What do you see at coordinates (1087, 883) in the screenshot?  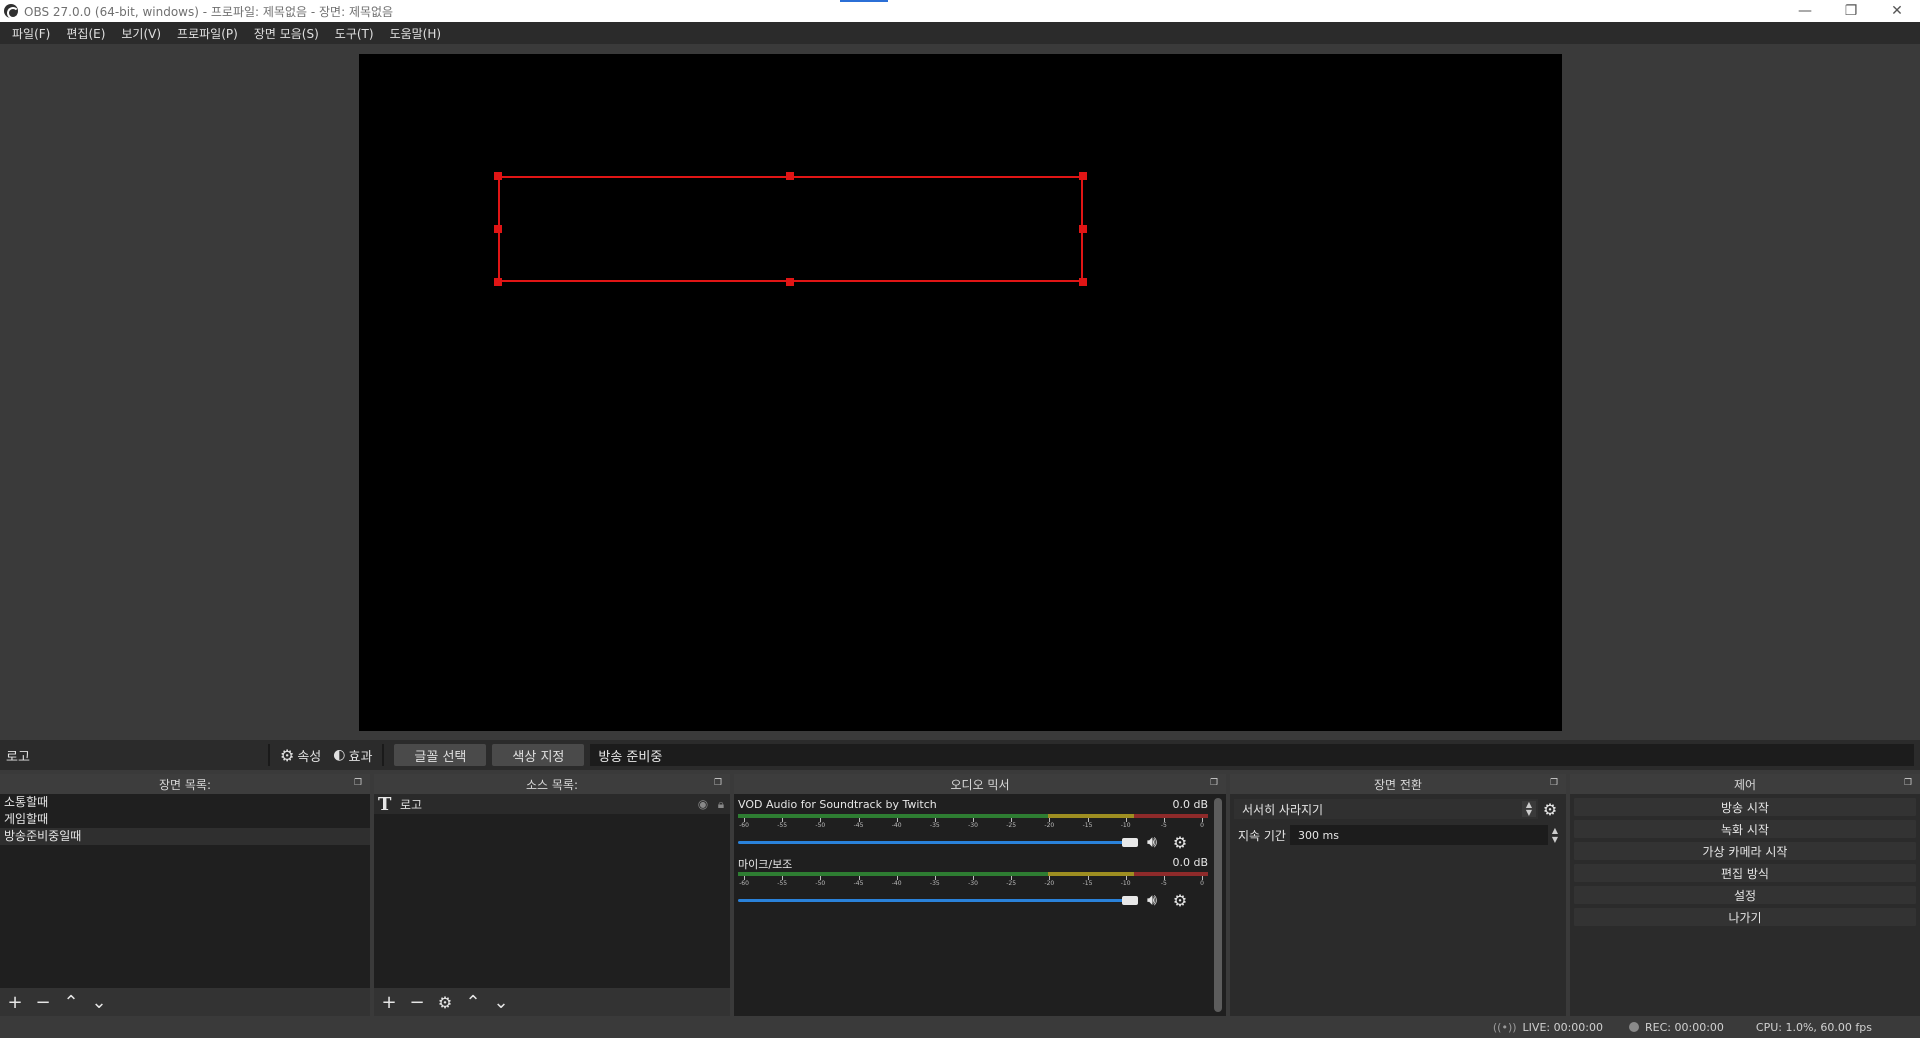 I see `meter-tick-label: -15` at bounding box center [1087, 883].